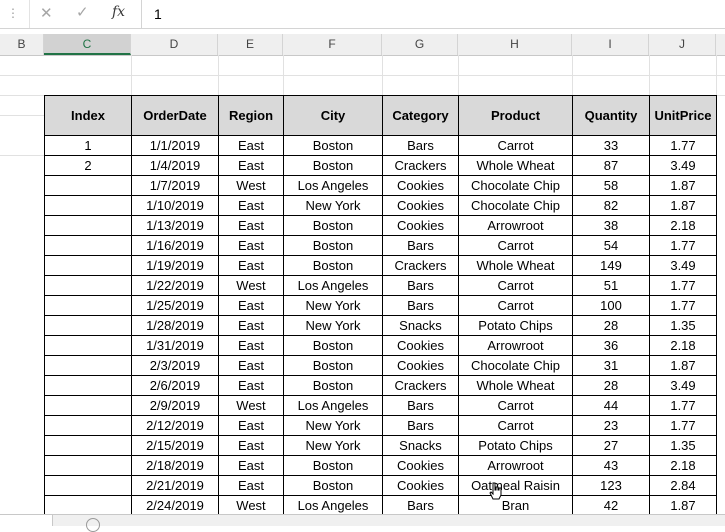  Describe the element at coordinates (175, 465) in the screenshot. I see `table-cell: 2/18/2019` at that location.